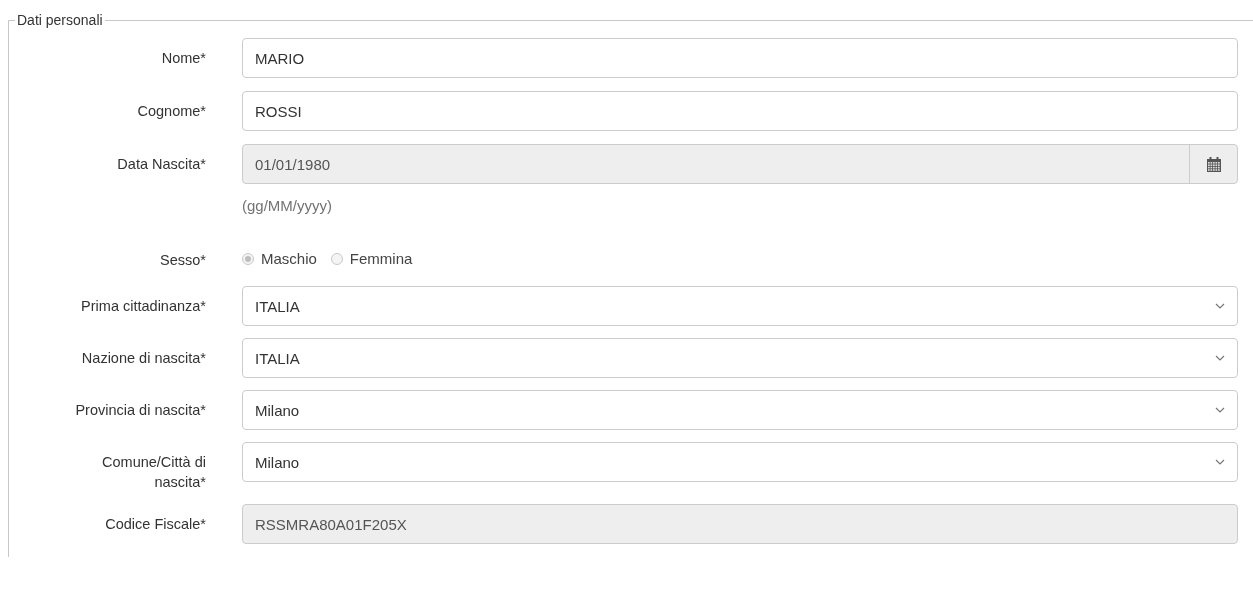 The height and width of the screenshot is (610, 1253). What do you see at coordinates (287, 205) in the screenshot?
I see `date-format-hint: (gg/MM/yyyy)` at bounding box center [287, 205].